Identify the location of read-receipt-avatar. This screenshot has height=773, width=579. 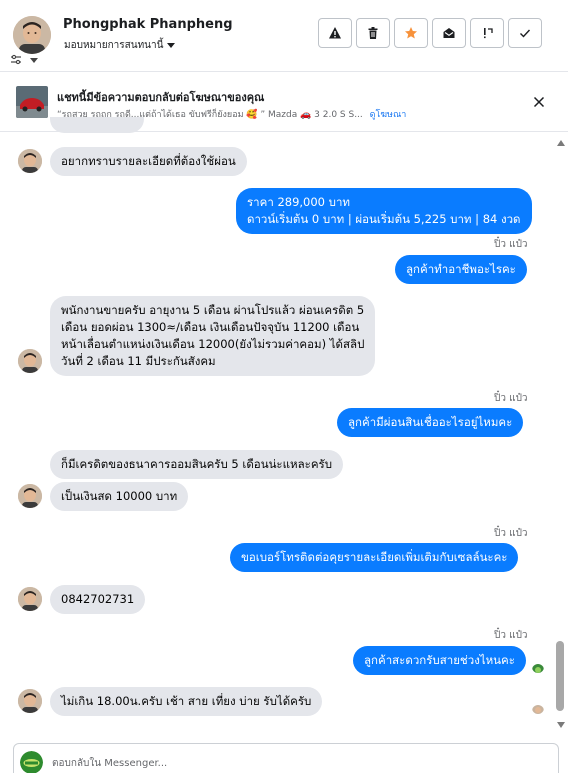
(538, 708).